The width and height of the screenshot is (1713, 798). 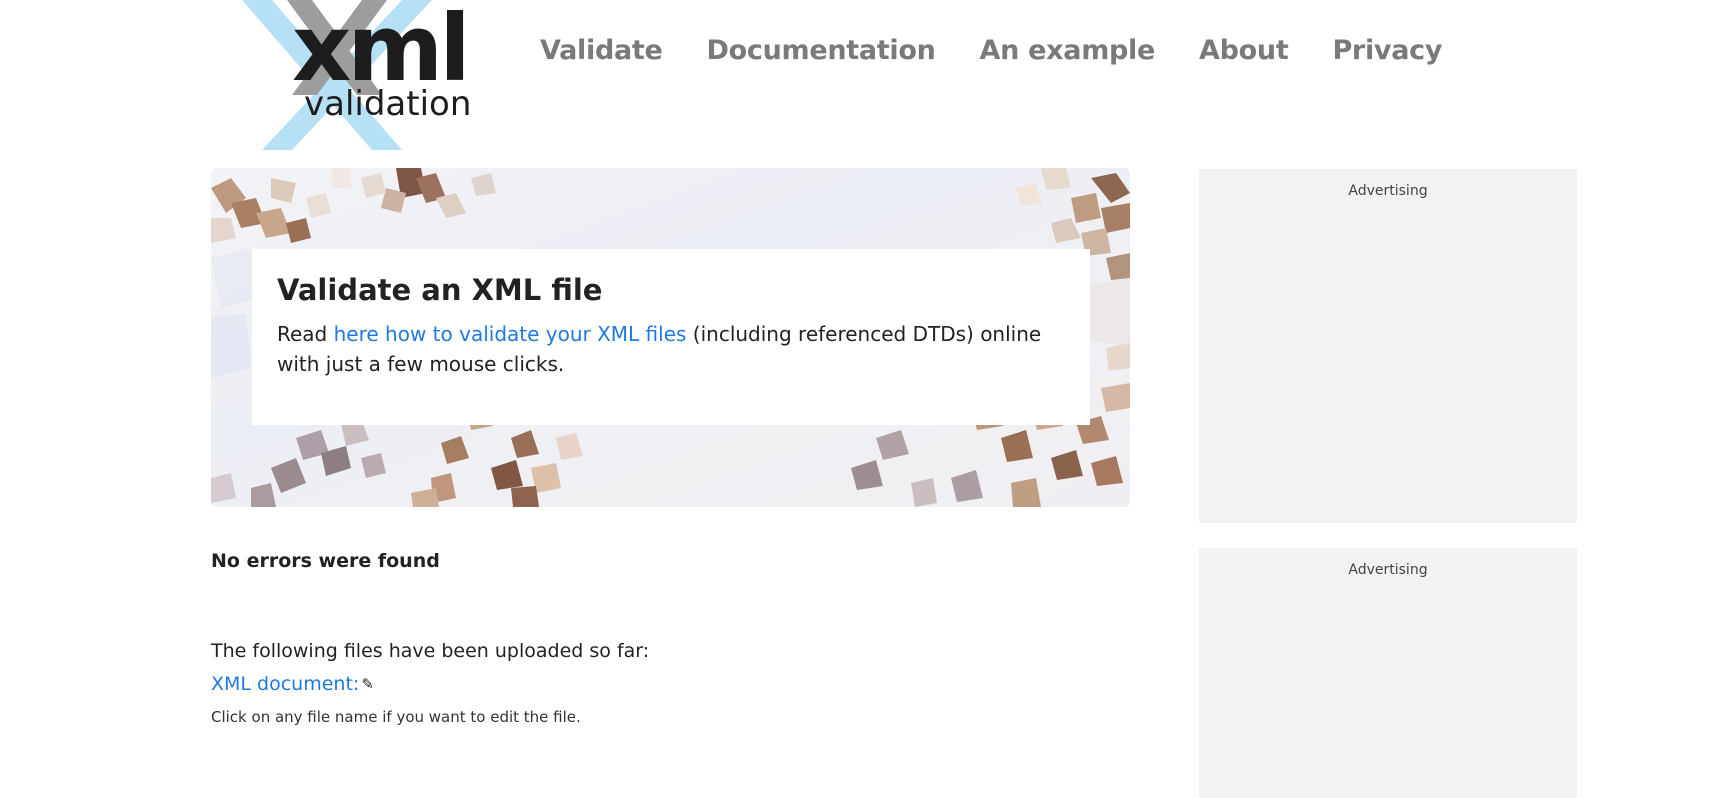 I want to click on validation-result: No errors were found, so click(x=325, y=561).